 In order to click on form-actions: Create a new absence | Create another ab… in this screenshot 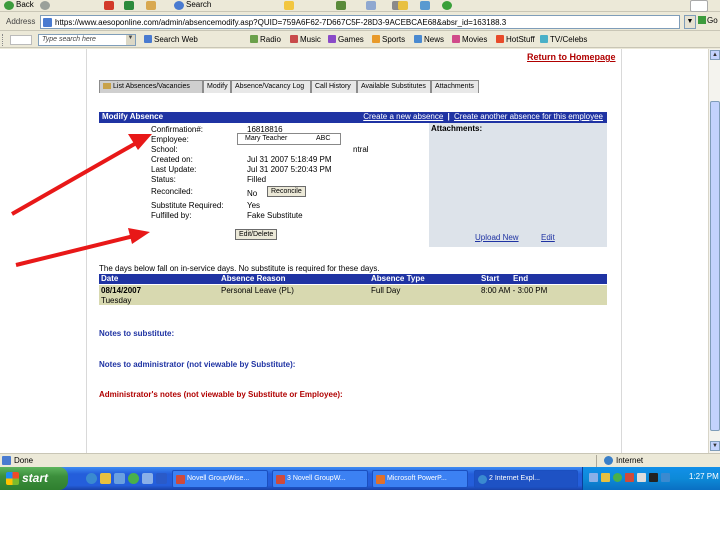, I will do `click(483, 116)`.